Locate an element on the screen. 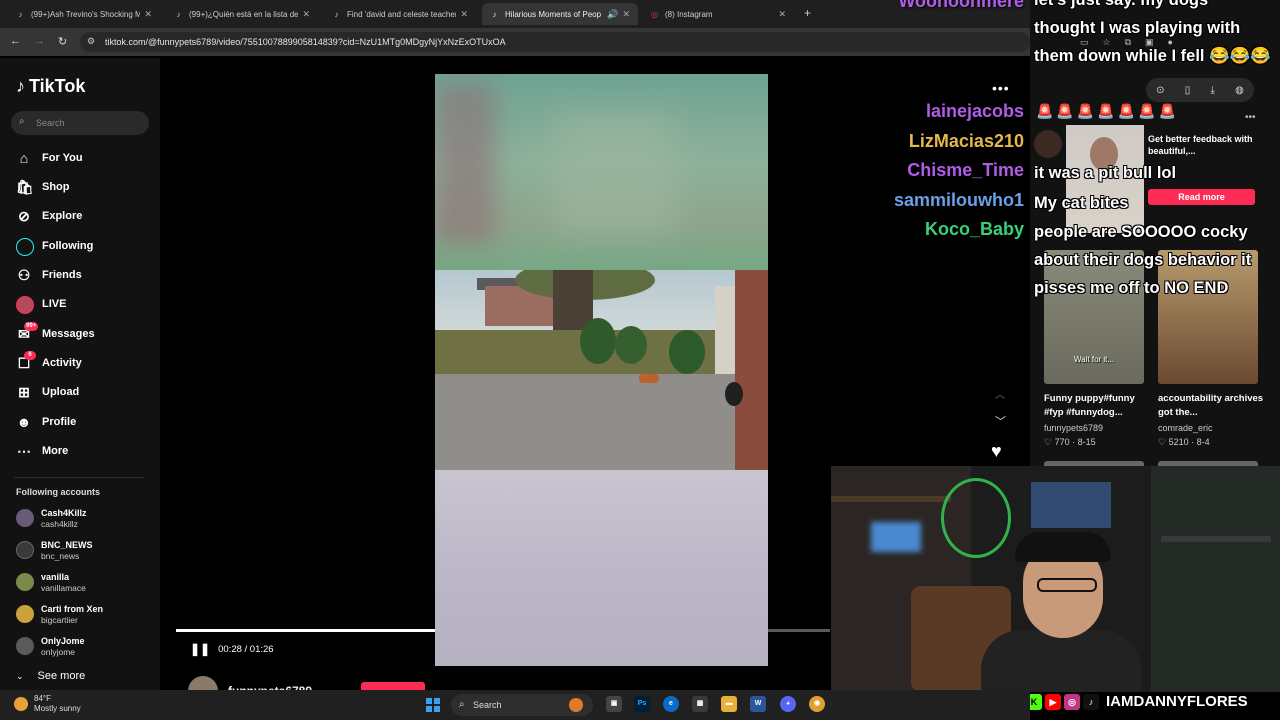 This screenshot has width=1280, height=720. following-account: OnlyJome onlyjome is located at coordinates (50, 646).